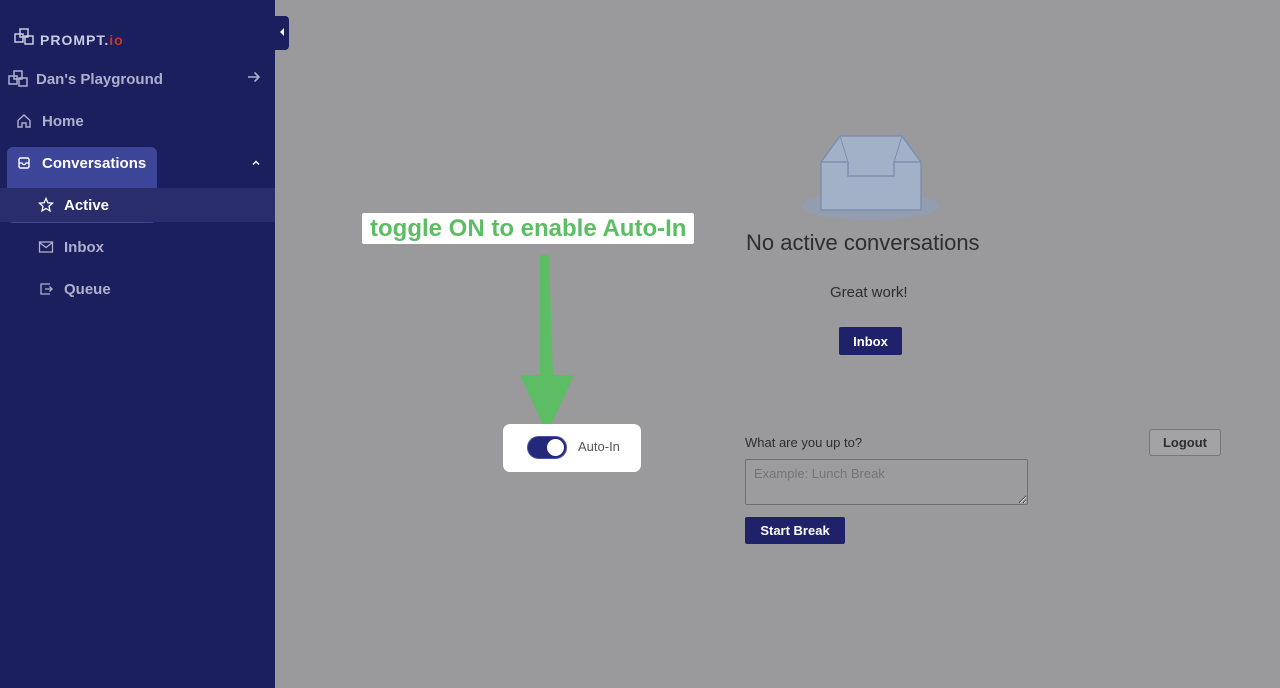  What do you see at coordinates (24, 121) in the screenshot?
I see `home-icon` at bounding box center [24, 121].